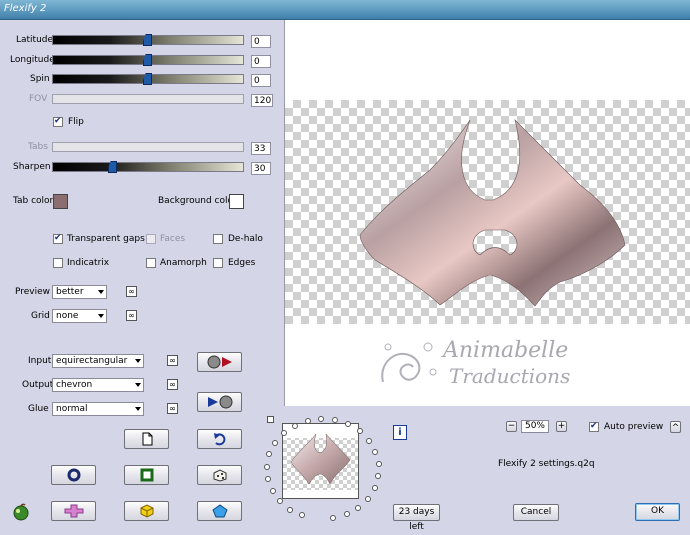  Describe the element at coordinates (261, 41) in the screenshot. I see `latitude-value: 0` at that location.